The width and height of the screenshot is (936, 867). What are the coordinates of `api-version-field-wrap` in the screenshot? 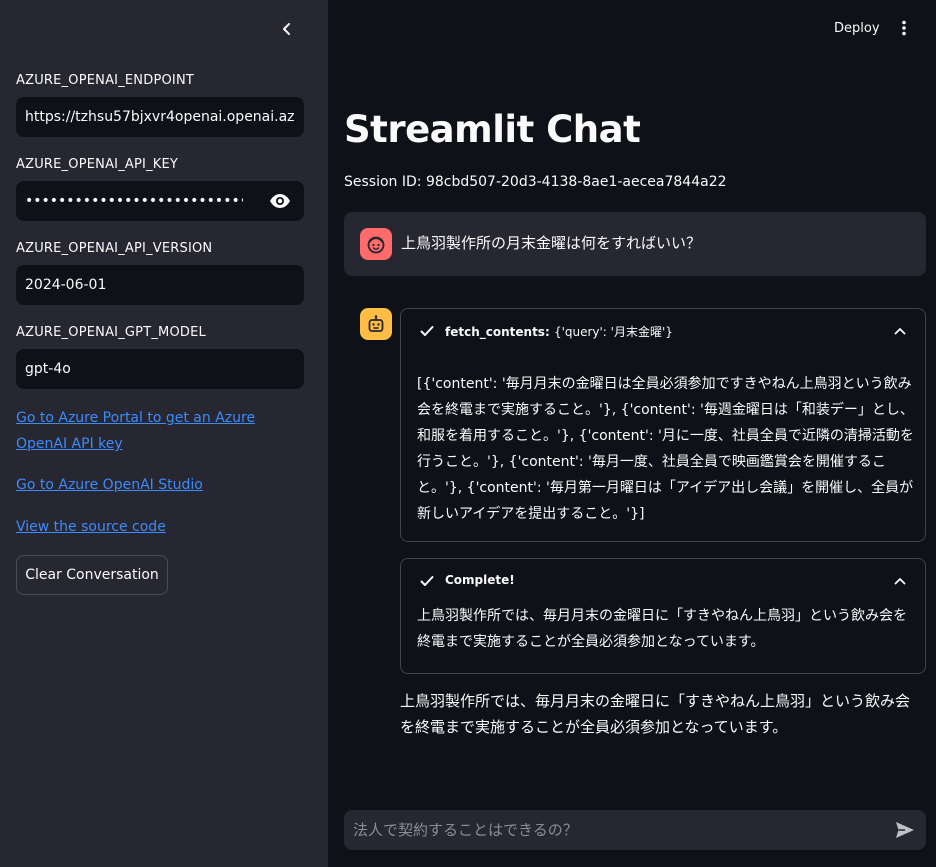 It's located at (160, 285).